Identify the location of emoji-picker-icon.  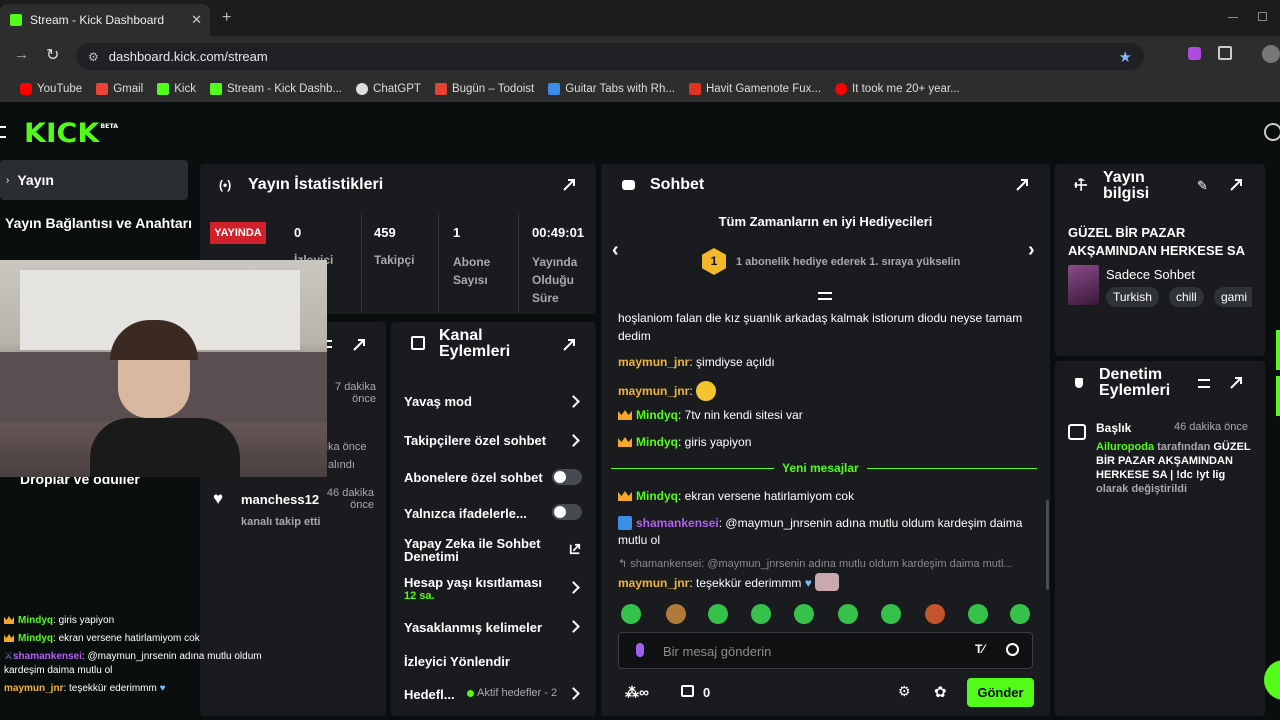
(1012, 649).